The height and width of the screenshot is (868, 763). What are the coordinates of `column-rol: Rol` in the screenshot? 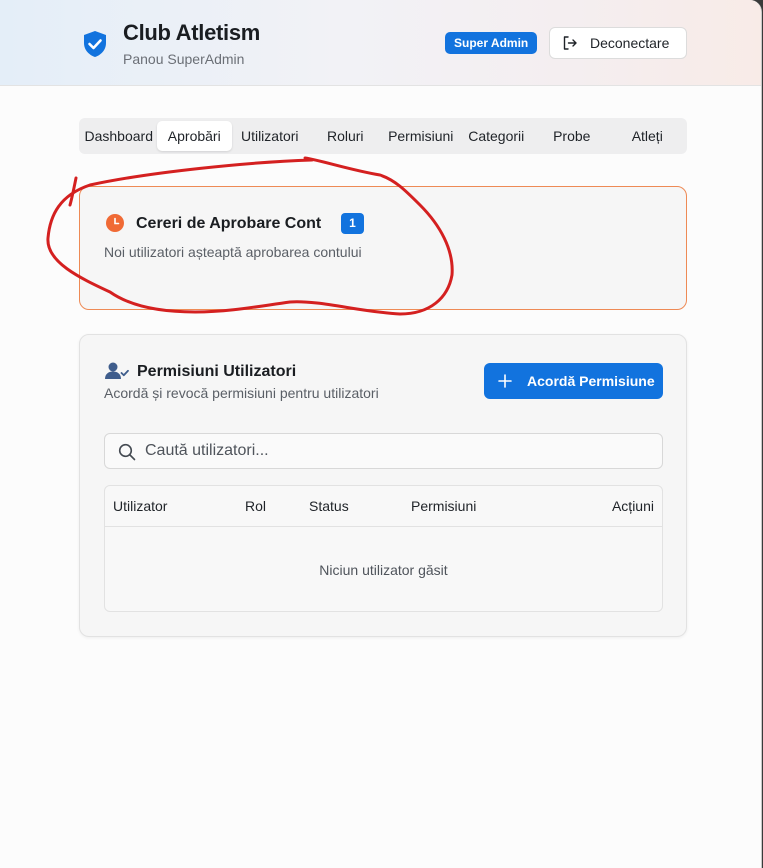 It's located at (255, 506).